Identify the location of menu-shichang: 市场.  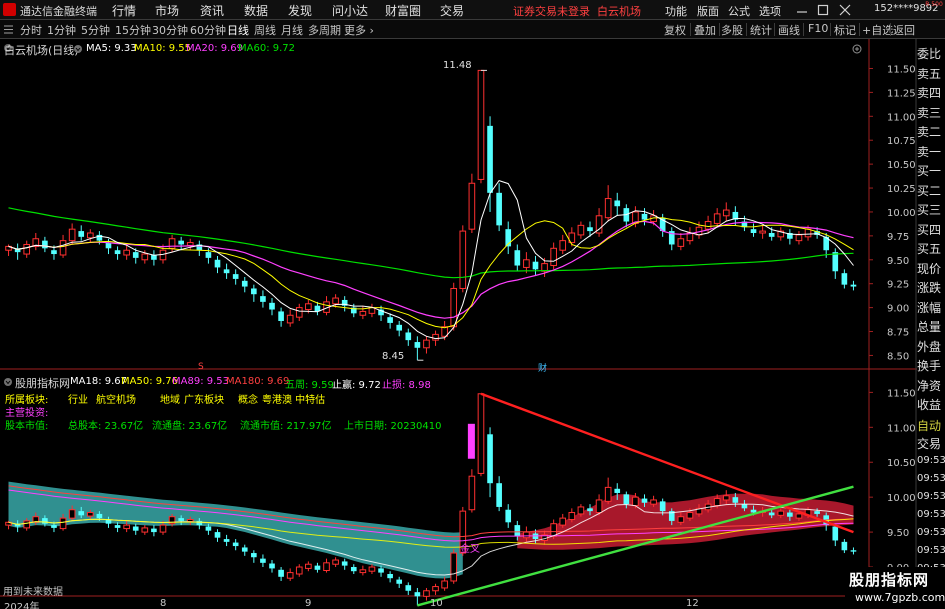
(167, 10).